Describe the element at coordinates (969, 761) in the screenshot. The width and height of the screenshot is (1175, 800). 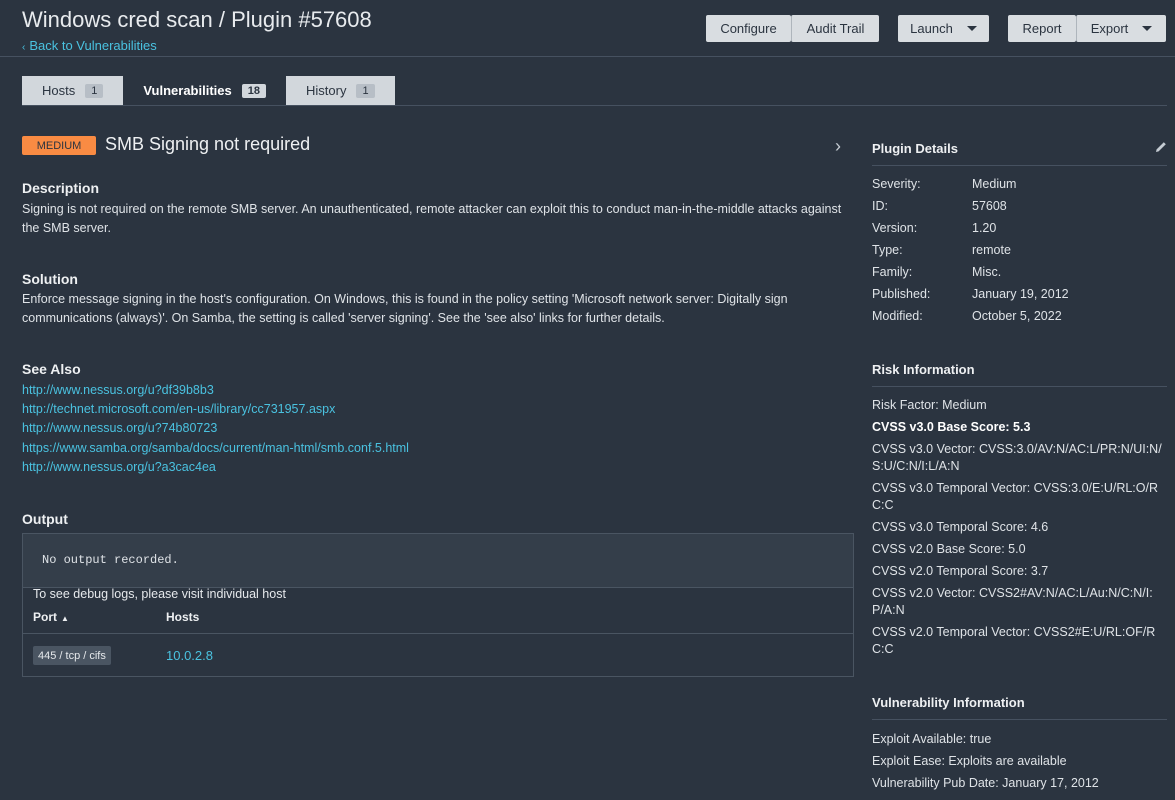
I see `exploit-ease: Exploit Ease: Exploits are available` at that location.